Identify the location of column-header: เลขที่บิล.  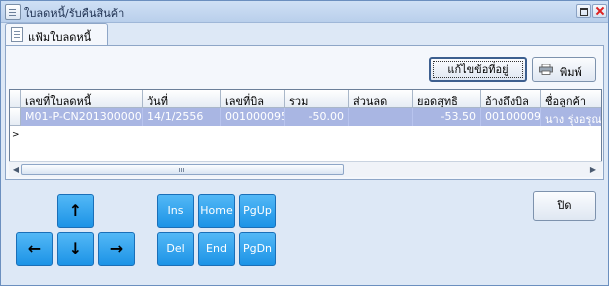
(253, 99).